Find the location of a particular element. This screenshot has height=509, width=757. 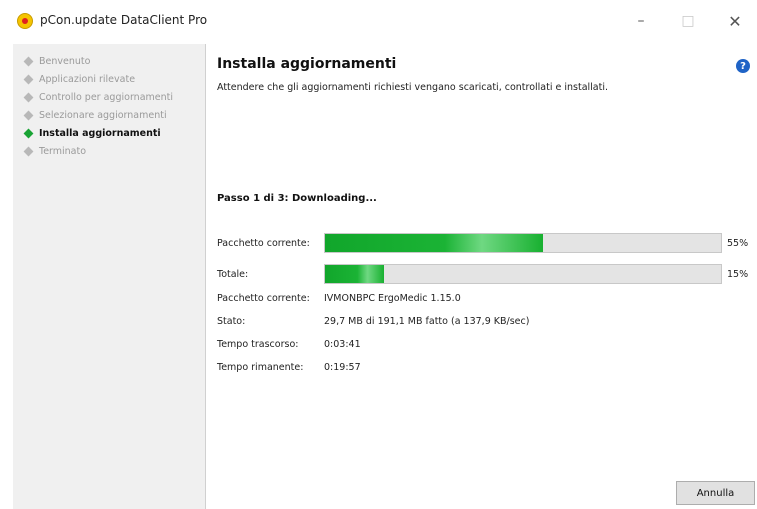

step-installa-aggiornamenti: Installa aggiornamenti is located at coordinates (92, 133).